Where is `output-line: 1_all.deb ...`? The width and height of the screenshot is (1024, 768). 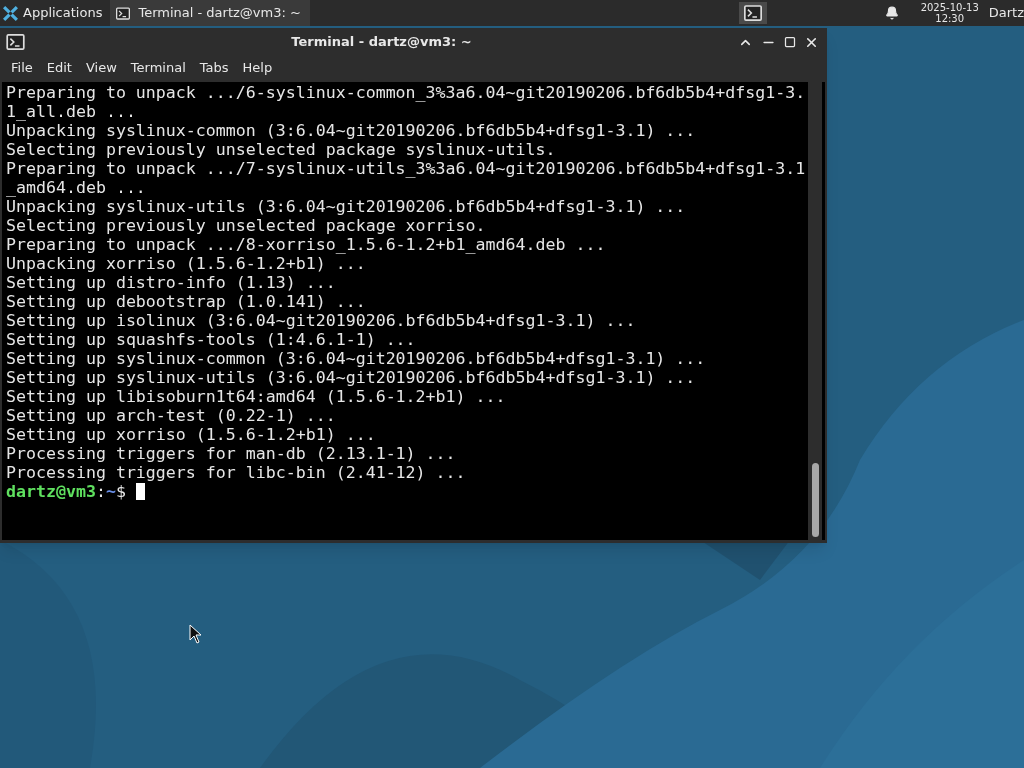 output-line: 1_all.deb ... is located at coordinates (71, 111).